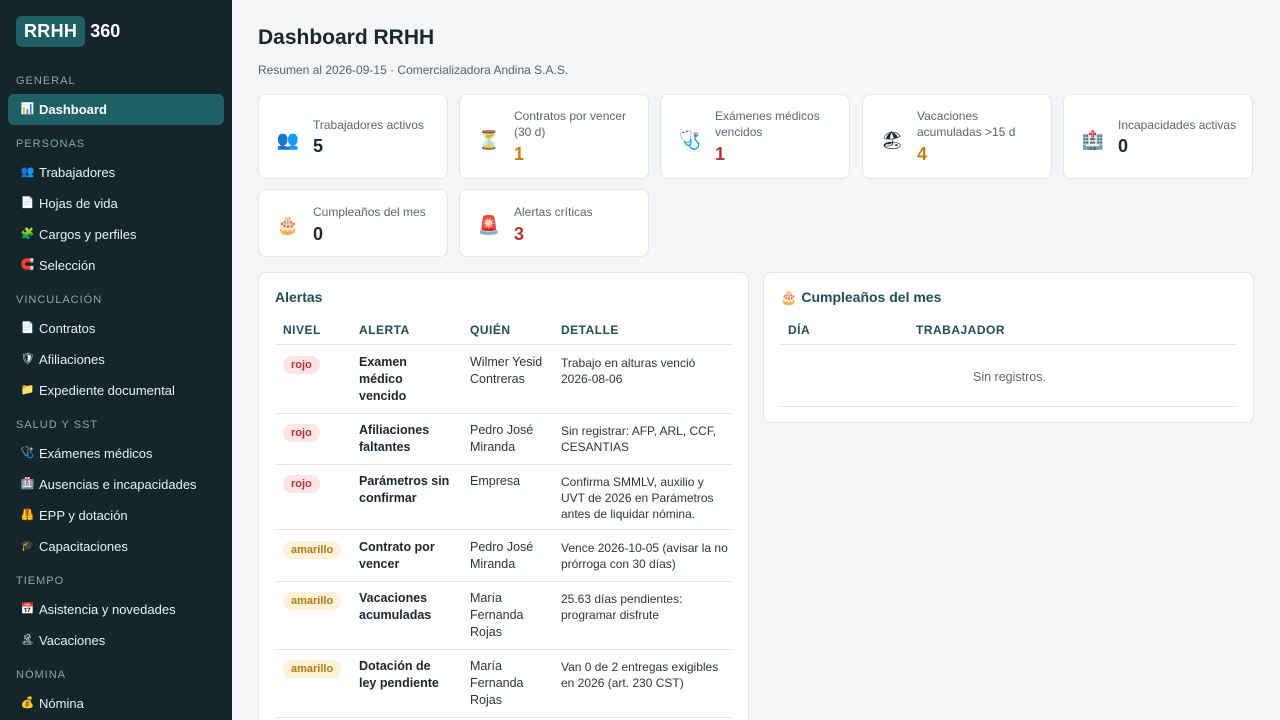 This screenshot has height=720, width=1280. Describe the element at coordinates (27, 546) in the screenshot. I see `capacitaciones-icon: 🎓` at that location.